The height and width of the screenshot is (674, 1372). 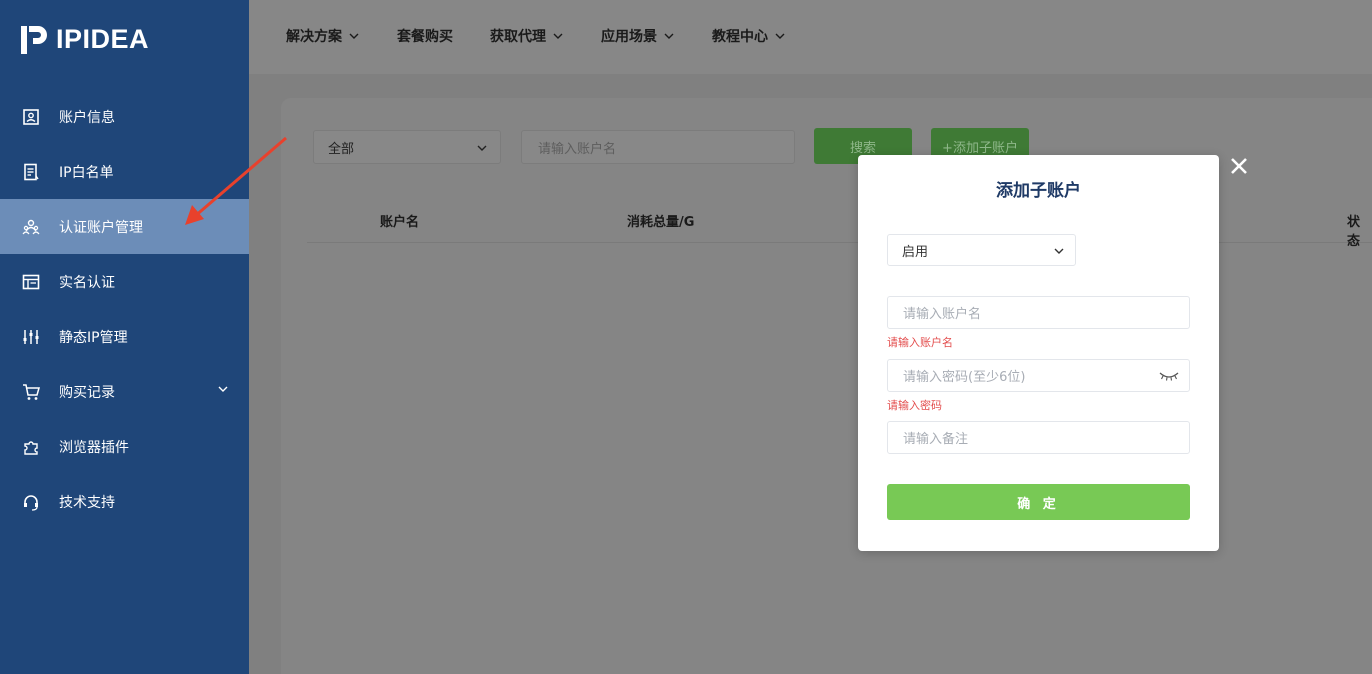 What do you see at coordinates (124, 281) in the screenshot?
I see `sidebar-item-real-name-auth: 实名认证` at bounding box center [124, 281].